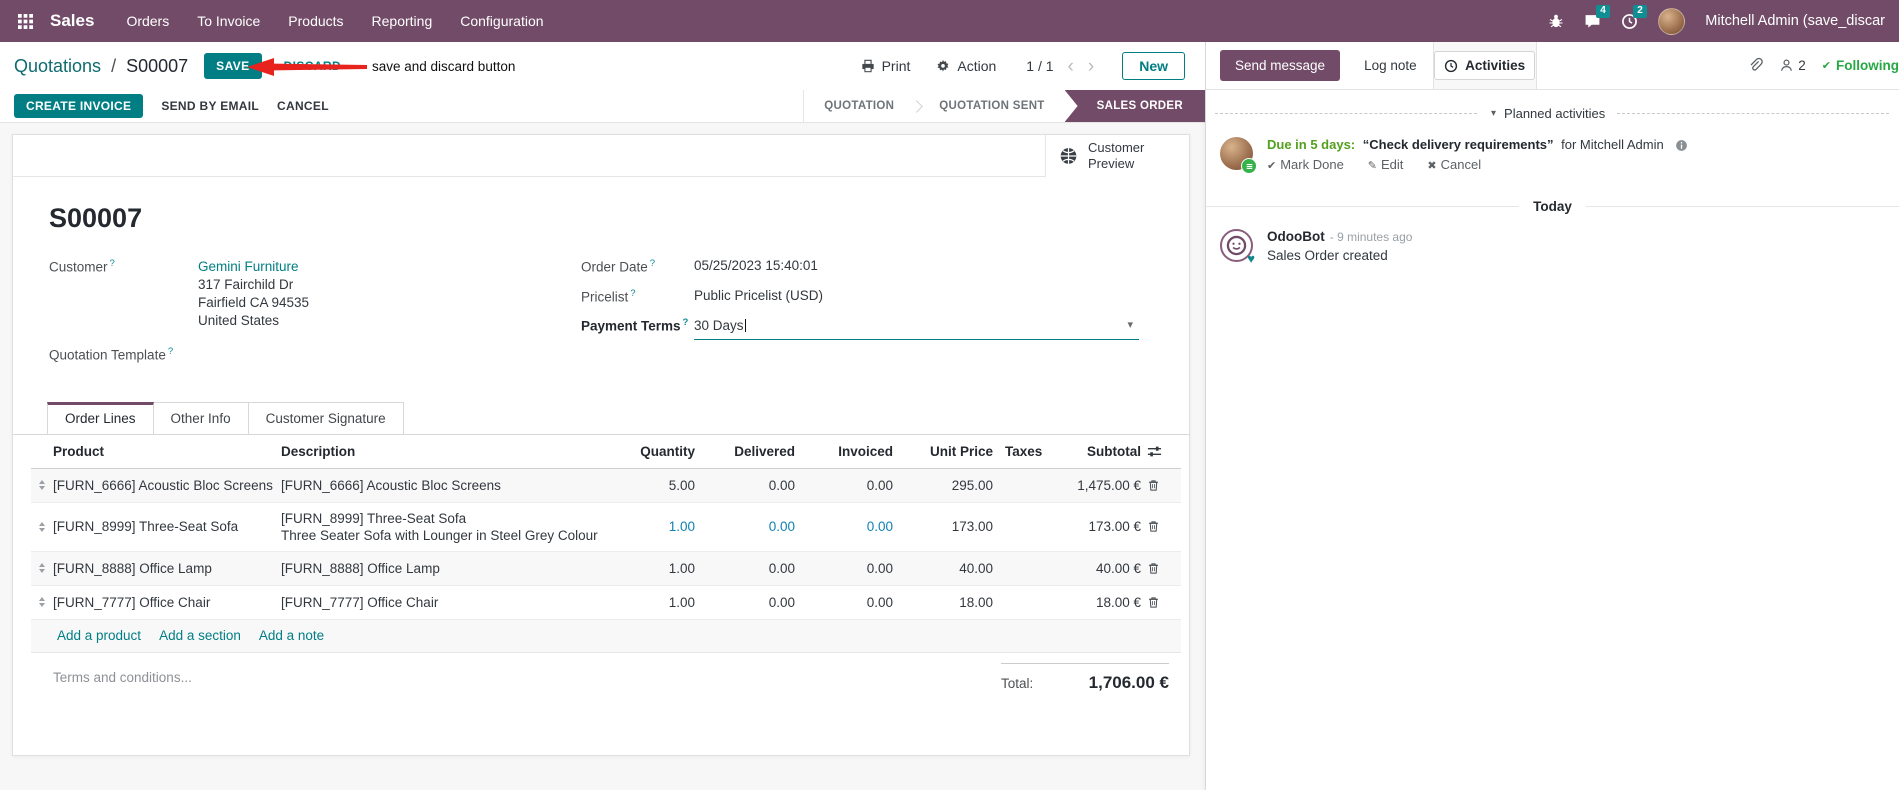 The height and width of the screenshot is (790, 1899). What do you see at coordinates (25, 21) in the screenshot?
I see `apps-menu-icon` at bounding box center [25, 21].